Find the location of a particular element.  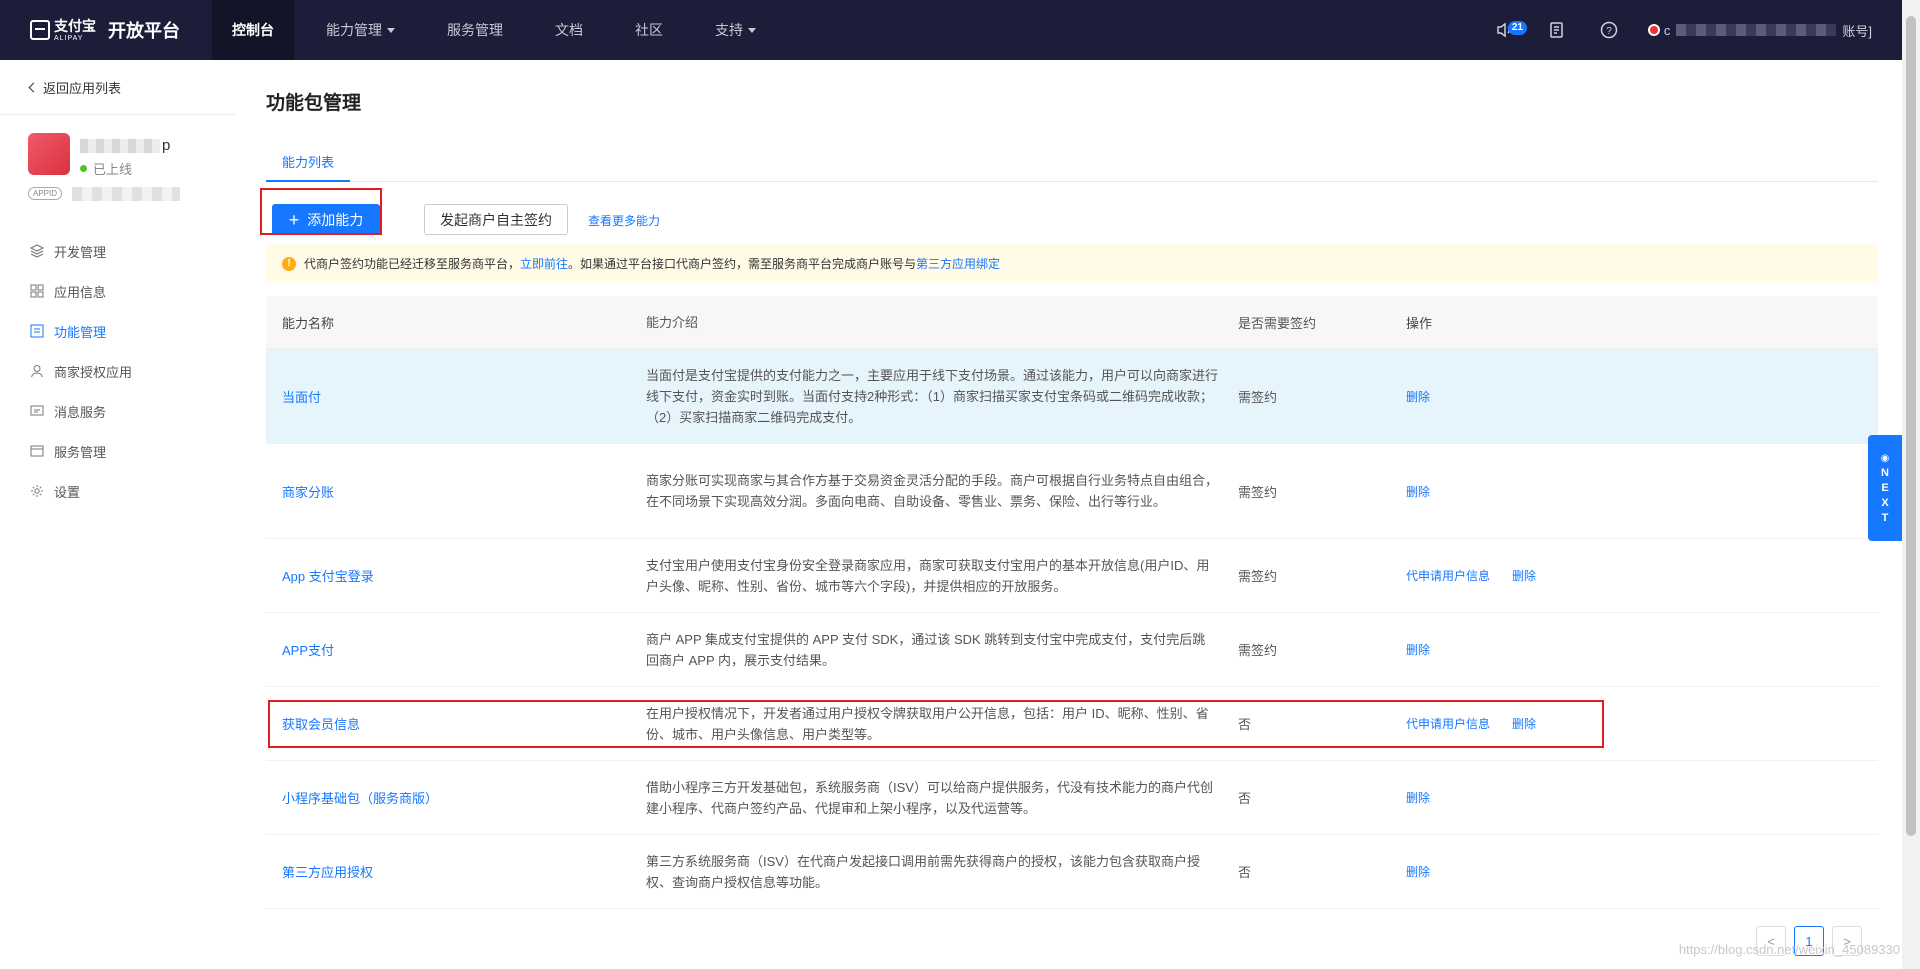

tab-bar: 能力列表 is located at coordinates (1072, 167).